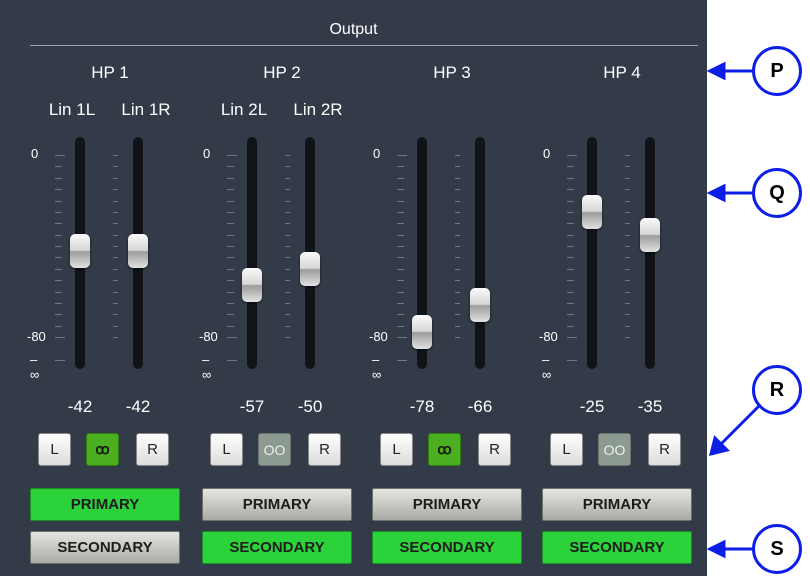  Describe the element at coordinates (716, 193) in the screenshot. I see `arrowhead-q` at that location.